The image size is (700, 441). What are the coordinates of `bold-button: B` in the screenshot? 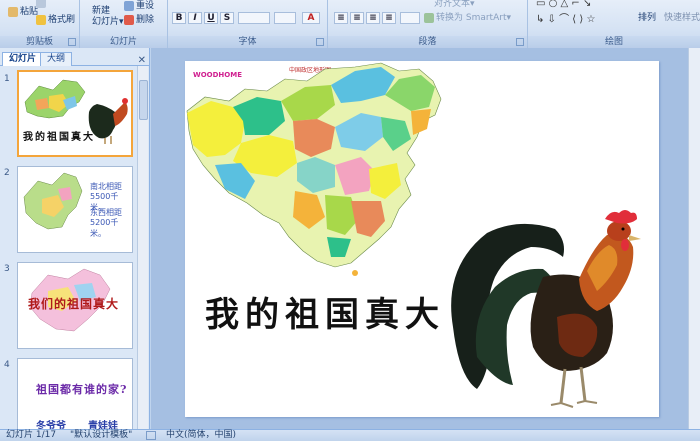 It's located at (179, 18).